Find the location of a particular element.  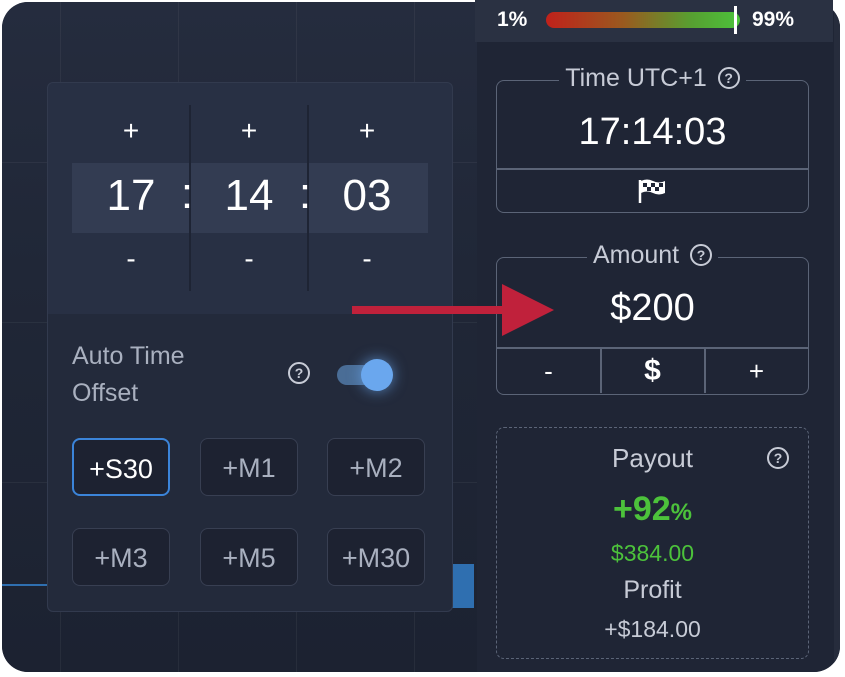

time-legend: Time UTC+1 ? is located at coordinates (652, 78).